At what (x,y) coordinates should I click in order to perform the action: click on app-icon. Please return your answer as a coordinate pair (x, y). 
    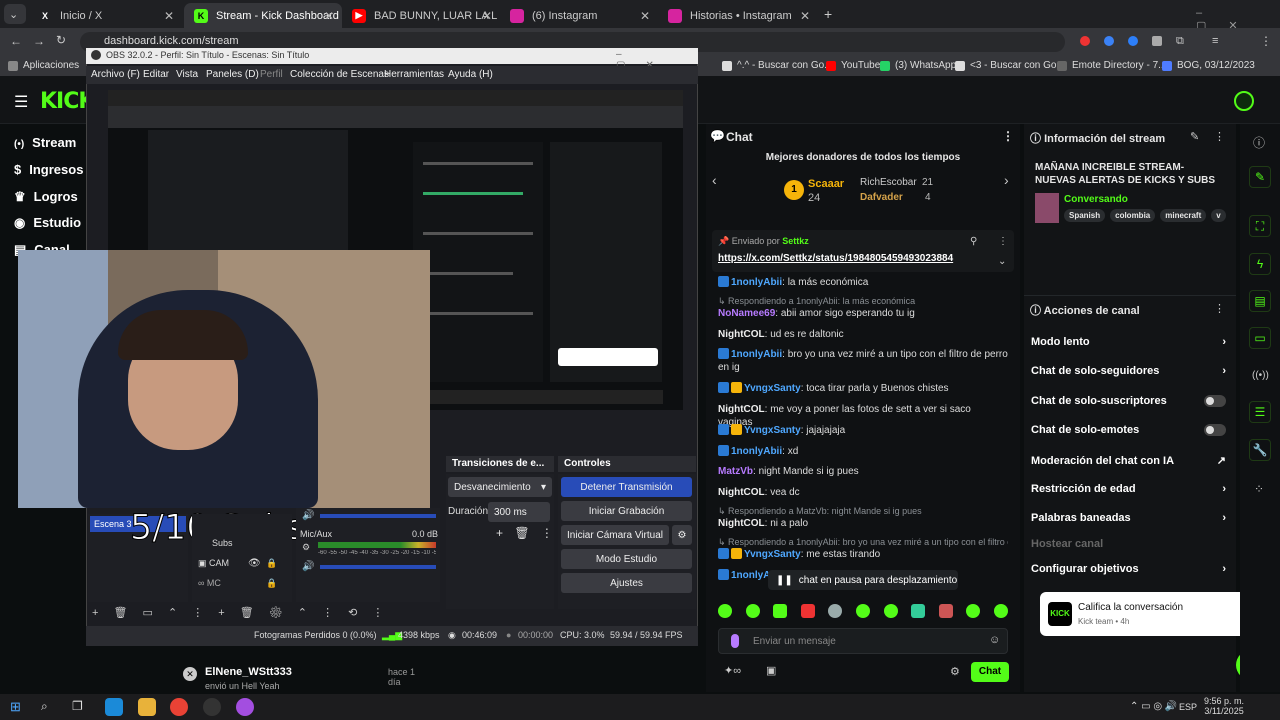
    Looking at the image, I should click on (245, 707).